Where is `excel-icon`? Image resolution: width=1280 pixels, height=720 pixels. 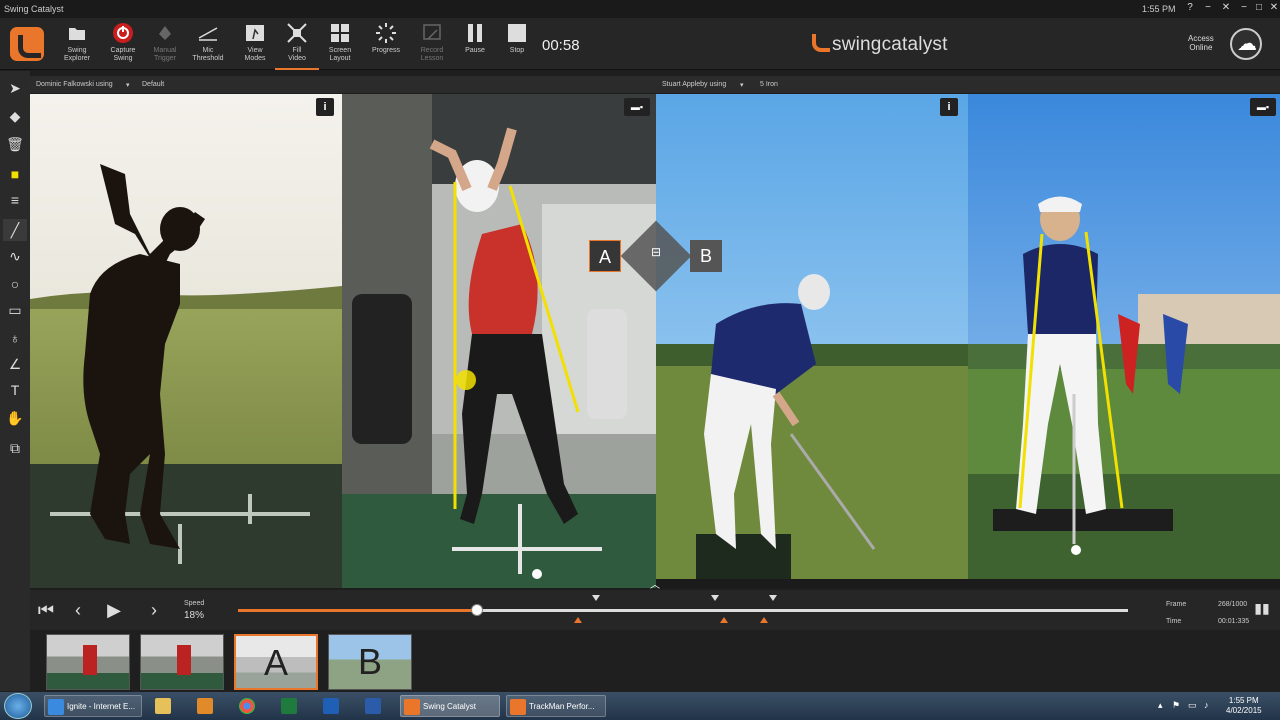 excel-icon is located at coordinates (289, 706).